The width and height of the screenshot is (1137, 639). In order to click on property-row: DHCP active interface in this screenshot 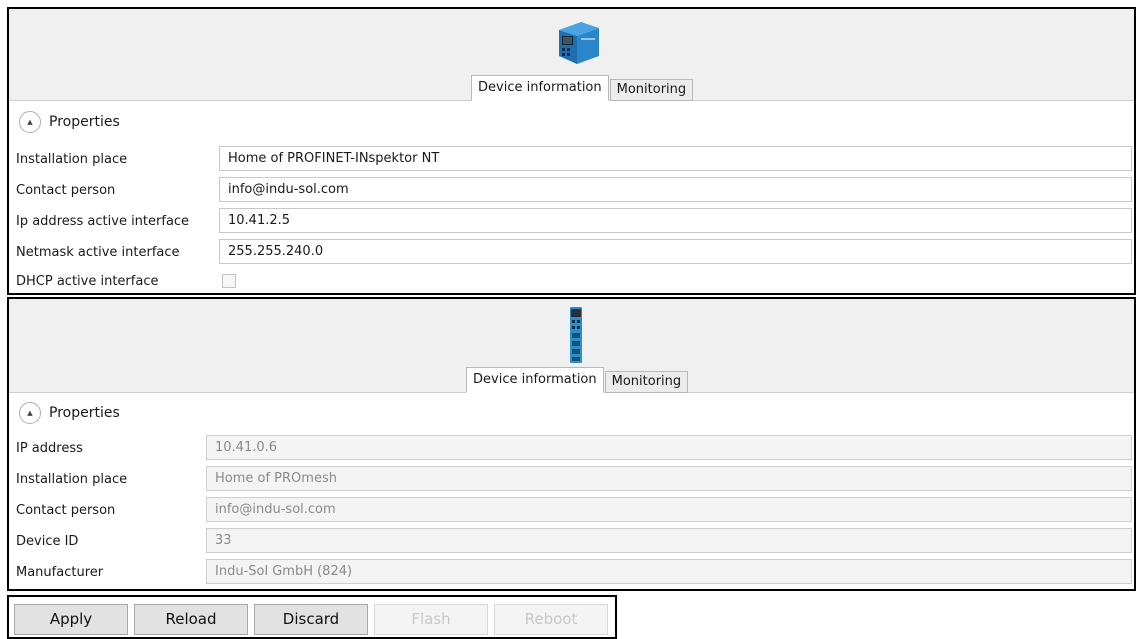, I will do `click(571, 280)`.